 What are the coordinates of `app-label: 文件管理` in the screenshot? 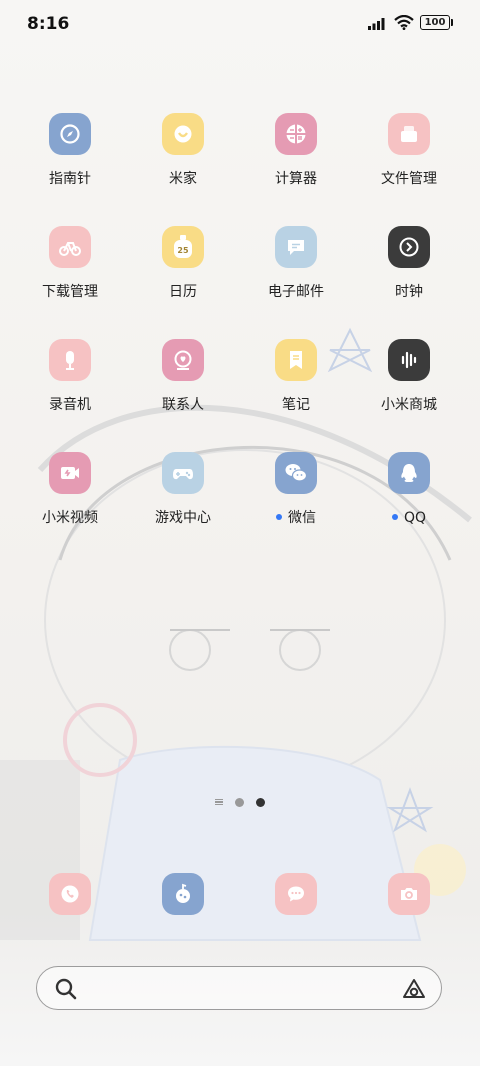 It's located at (409, 179).